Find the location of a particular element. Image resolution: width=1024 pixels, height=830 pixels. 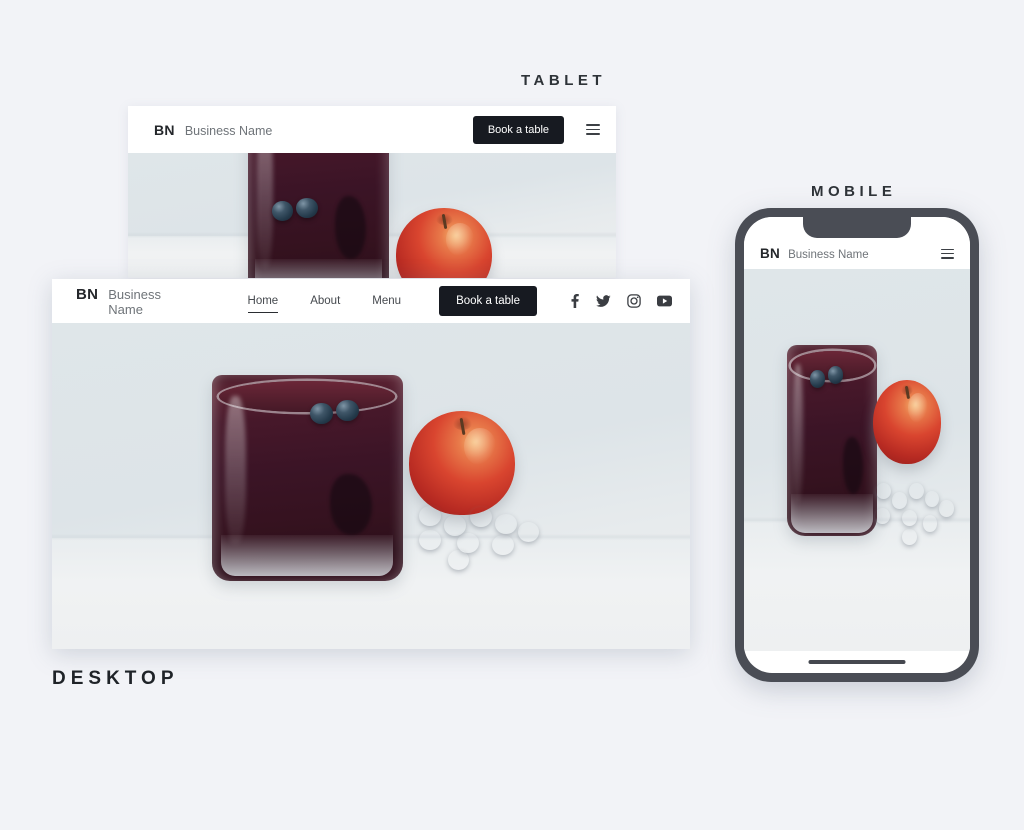

tablet-device-label: TABLET is located at coordinates (564, 80).